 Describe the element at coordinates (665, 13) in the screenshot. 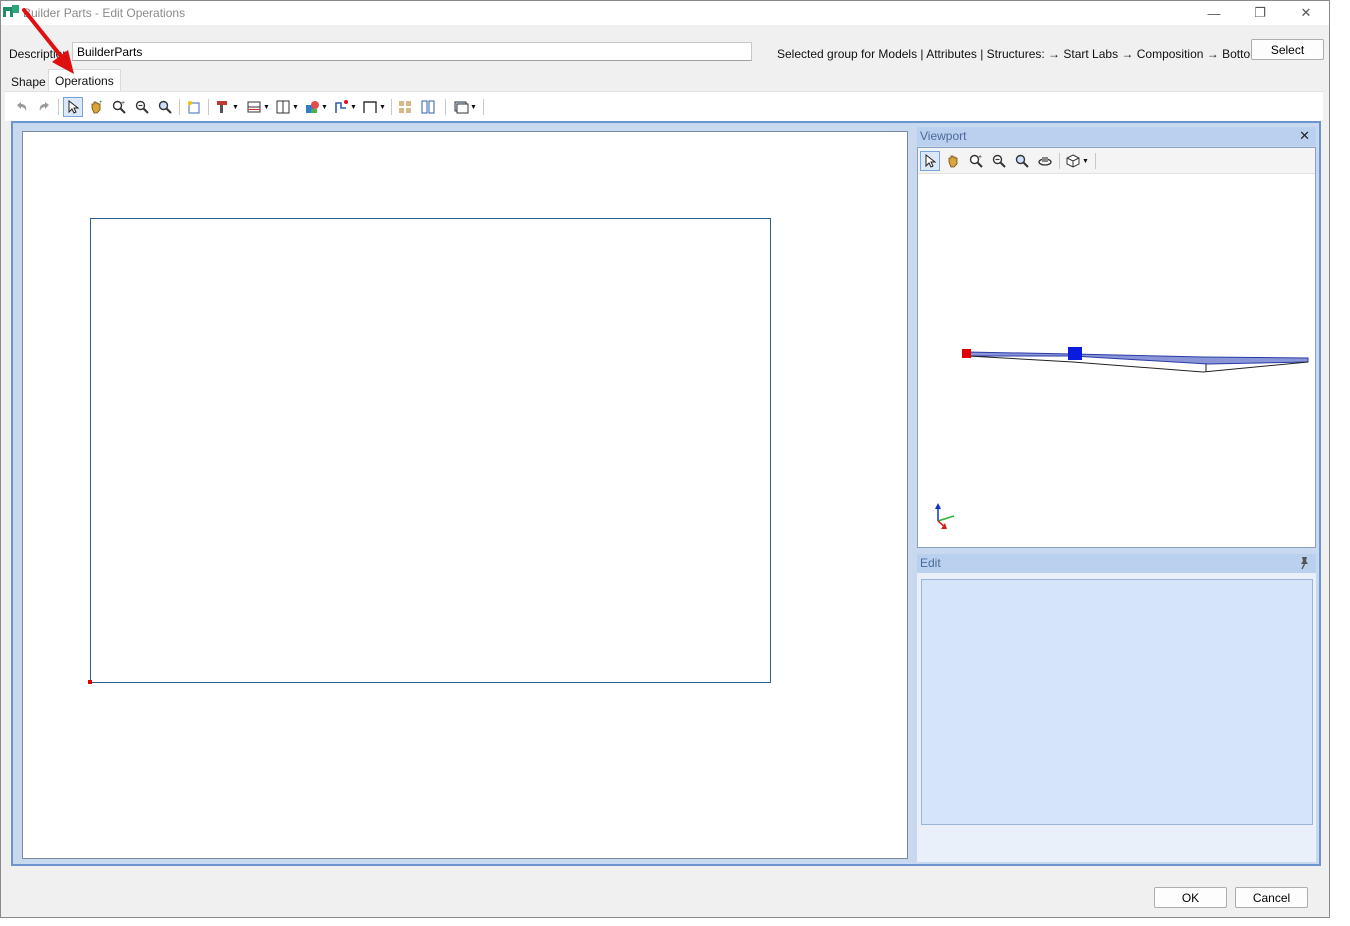

I see `title-bar: Builder Parts - Edit Operations — ❐ ✕` at that location.